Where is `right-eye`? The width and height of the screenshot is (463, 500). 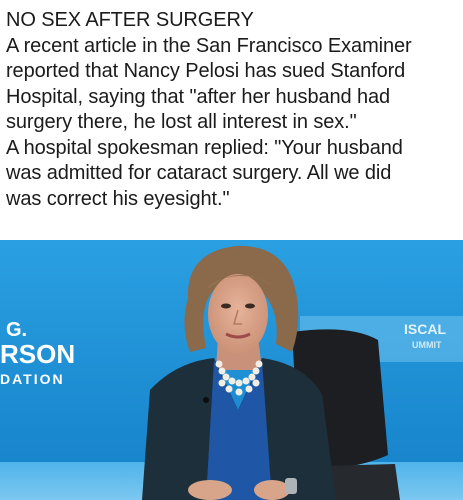 right-eye is located at coordinates (250, 306).